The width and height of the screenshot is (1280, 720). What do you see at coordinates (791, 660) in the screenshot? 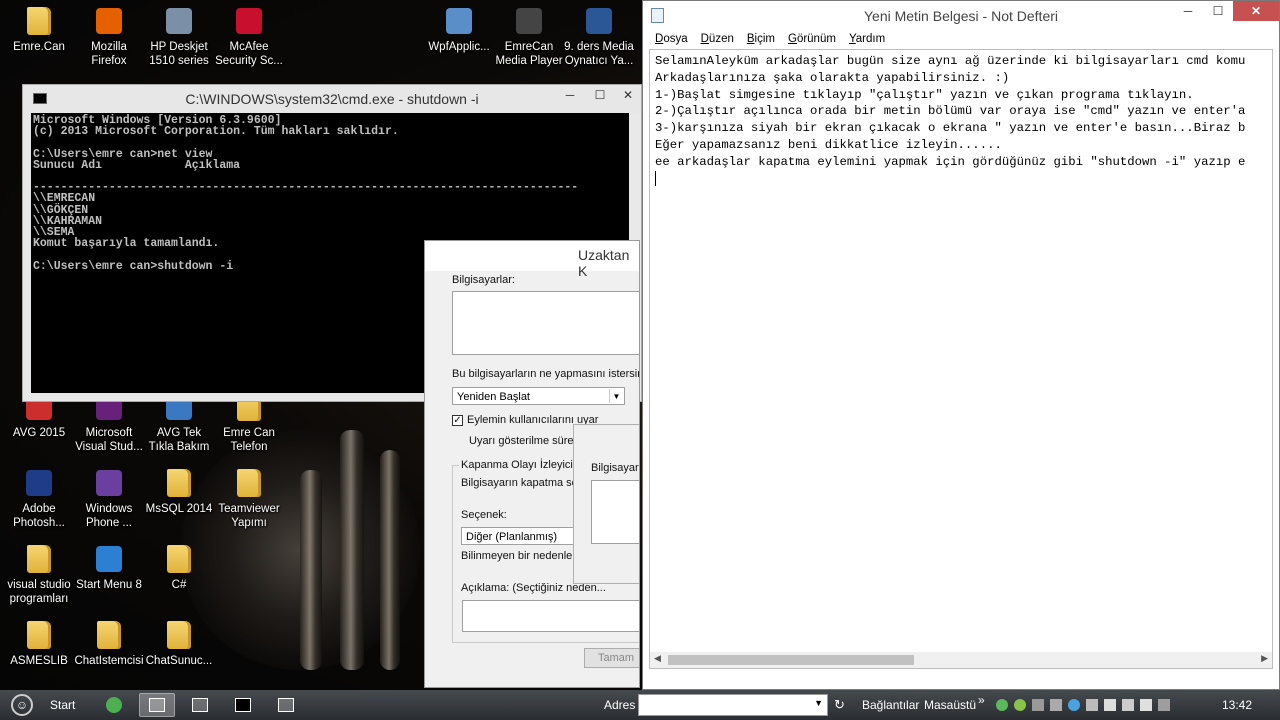
I see `scrollbar-thumb` at bounding box center [791, 660].